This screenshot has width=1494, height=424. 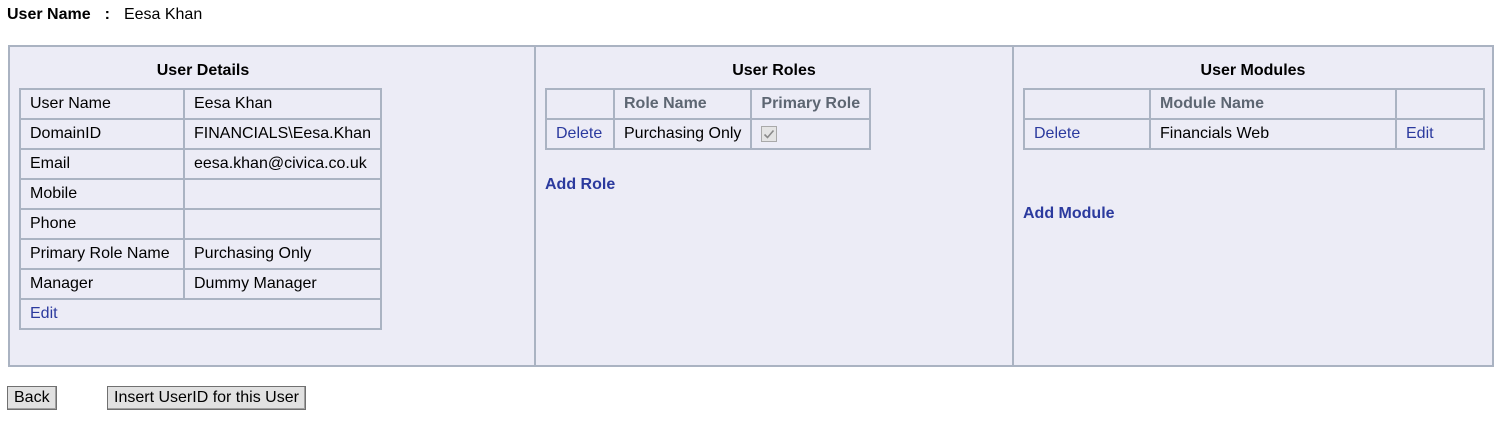 What do you see at coordinates (282, 254) in the screenshot?
I see `detail-value: Purchasing Only` at bounding box center [282, 254].